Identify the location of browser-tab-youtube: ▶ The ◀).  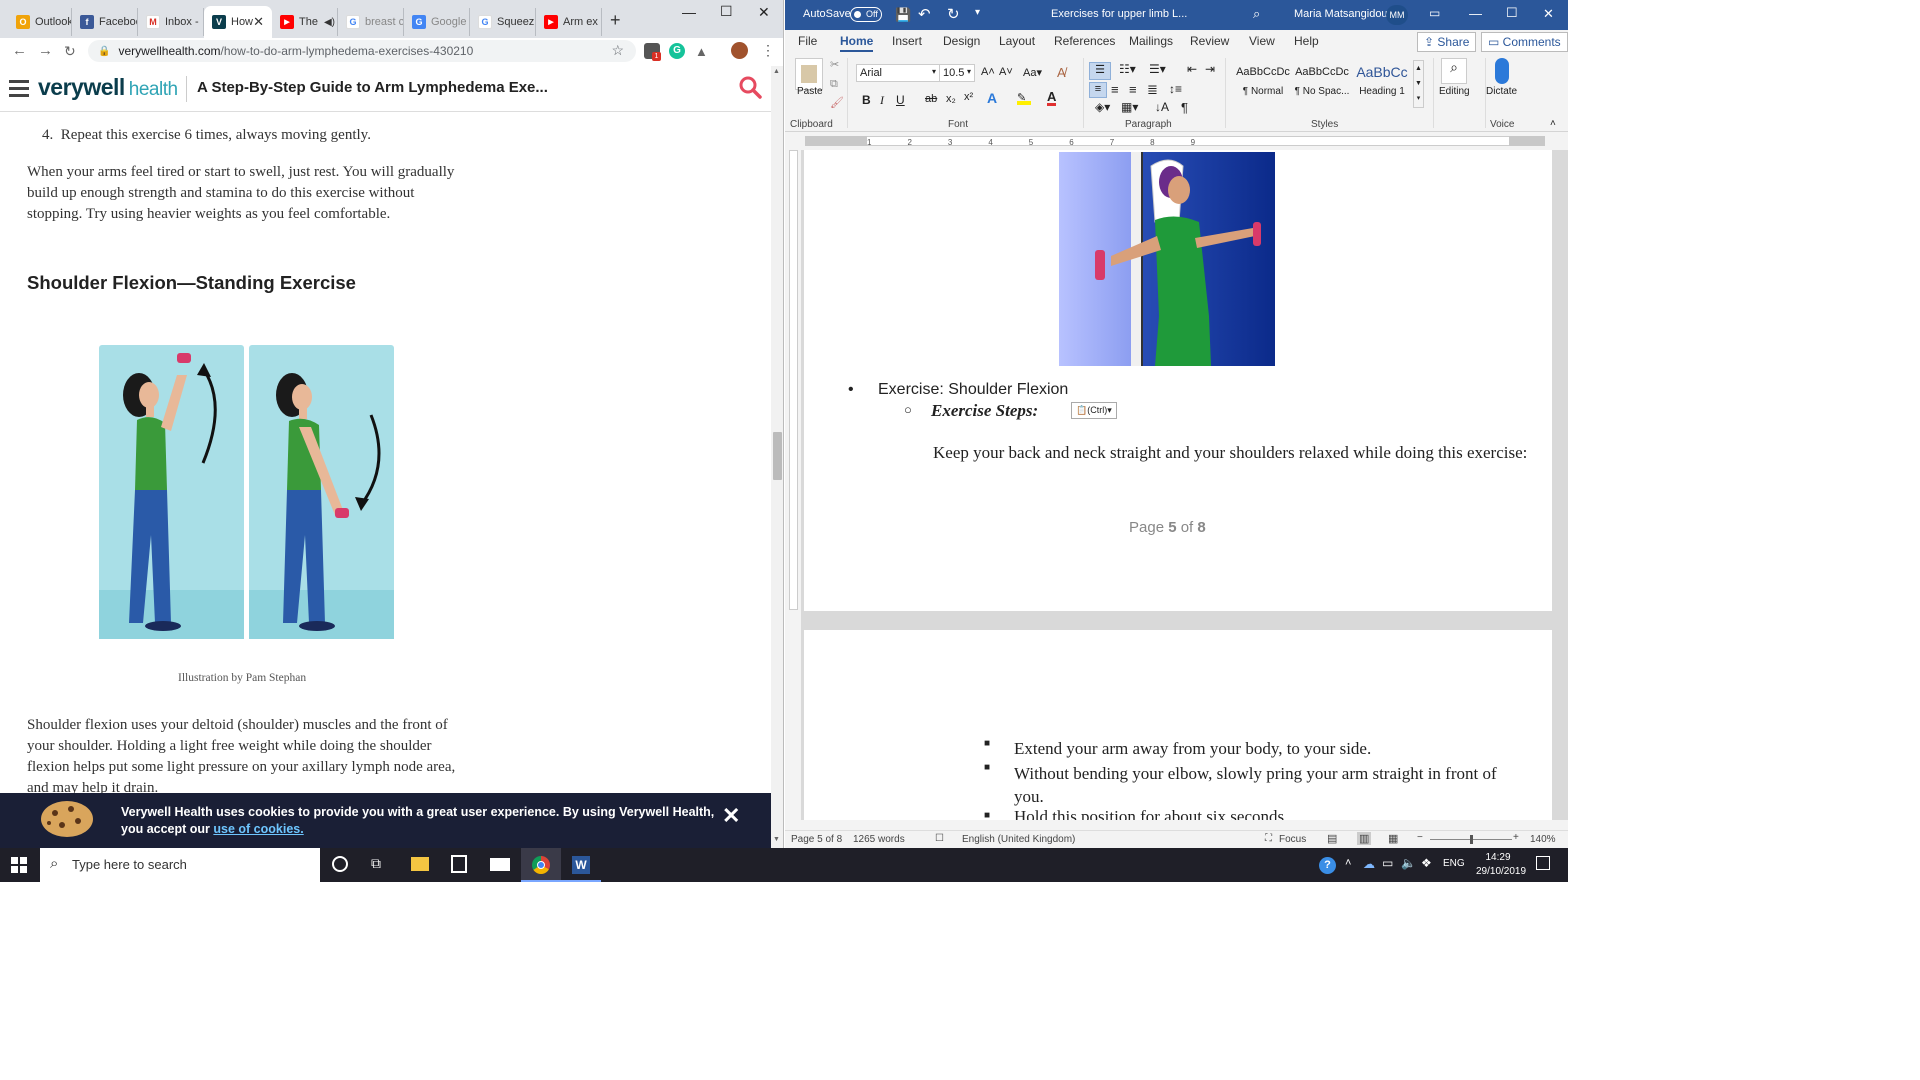
(305, 22).